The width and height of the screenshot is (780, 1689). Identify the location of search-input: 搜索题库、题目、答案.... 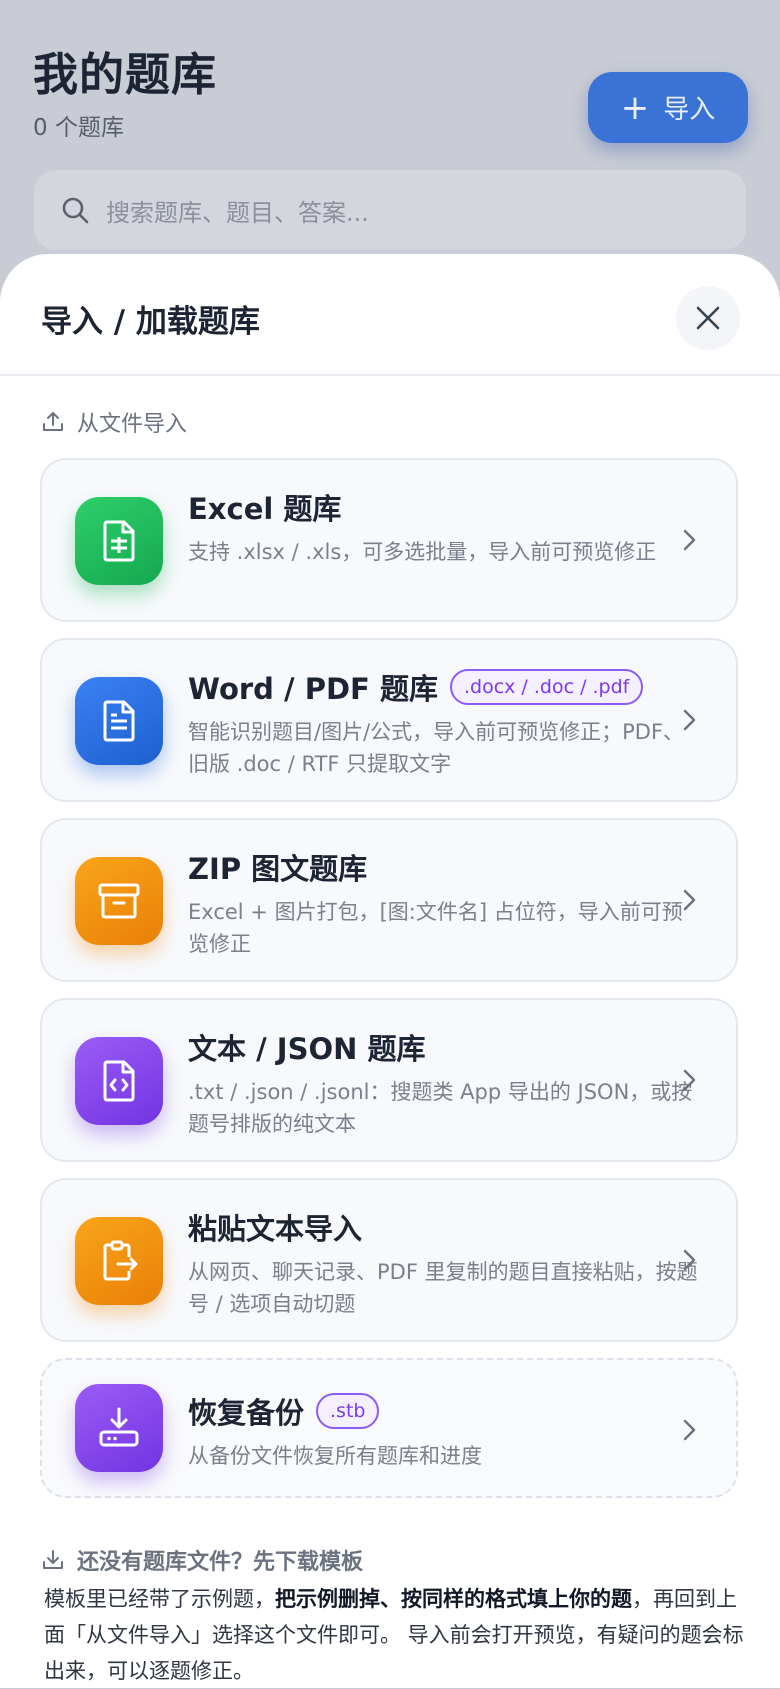
(390, 210).